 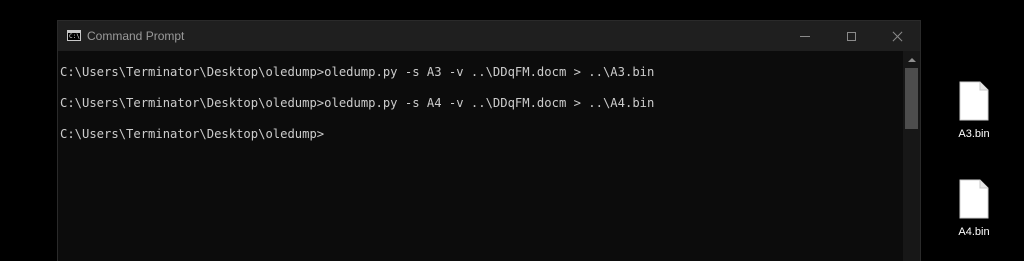 I want to click on maximize-button, so click(x=851, y=36).